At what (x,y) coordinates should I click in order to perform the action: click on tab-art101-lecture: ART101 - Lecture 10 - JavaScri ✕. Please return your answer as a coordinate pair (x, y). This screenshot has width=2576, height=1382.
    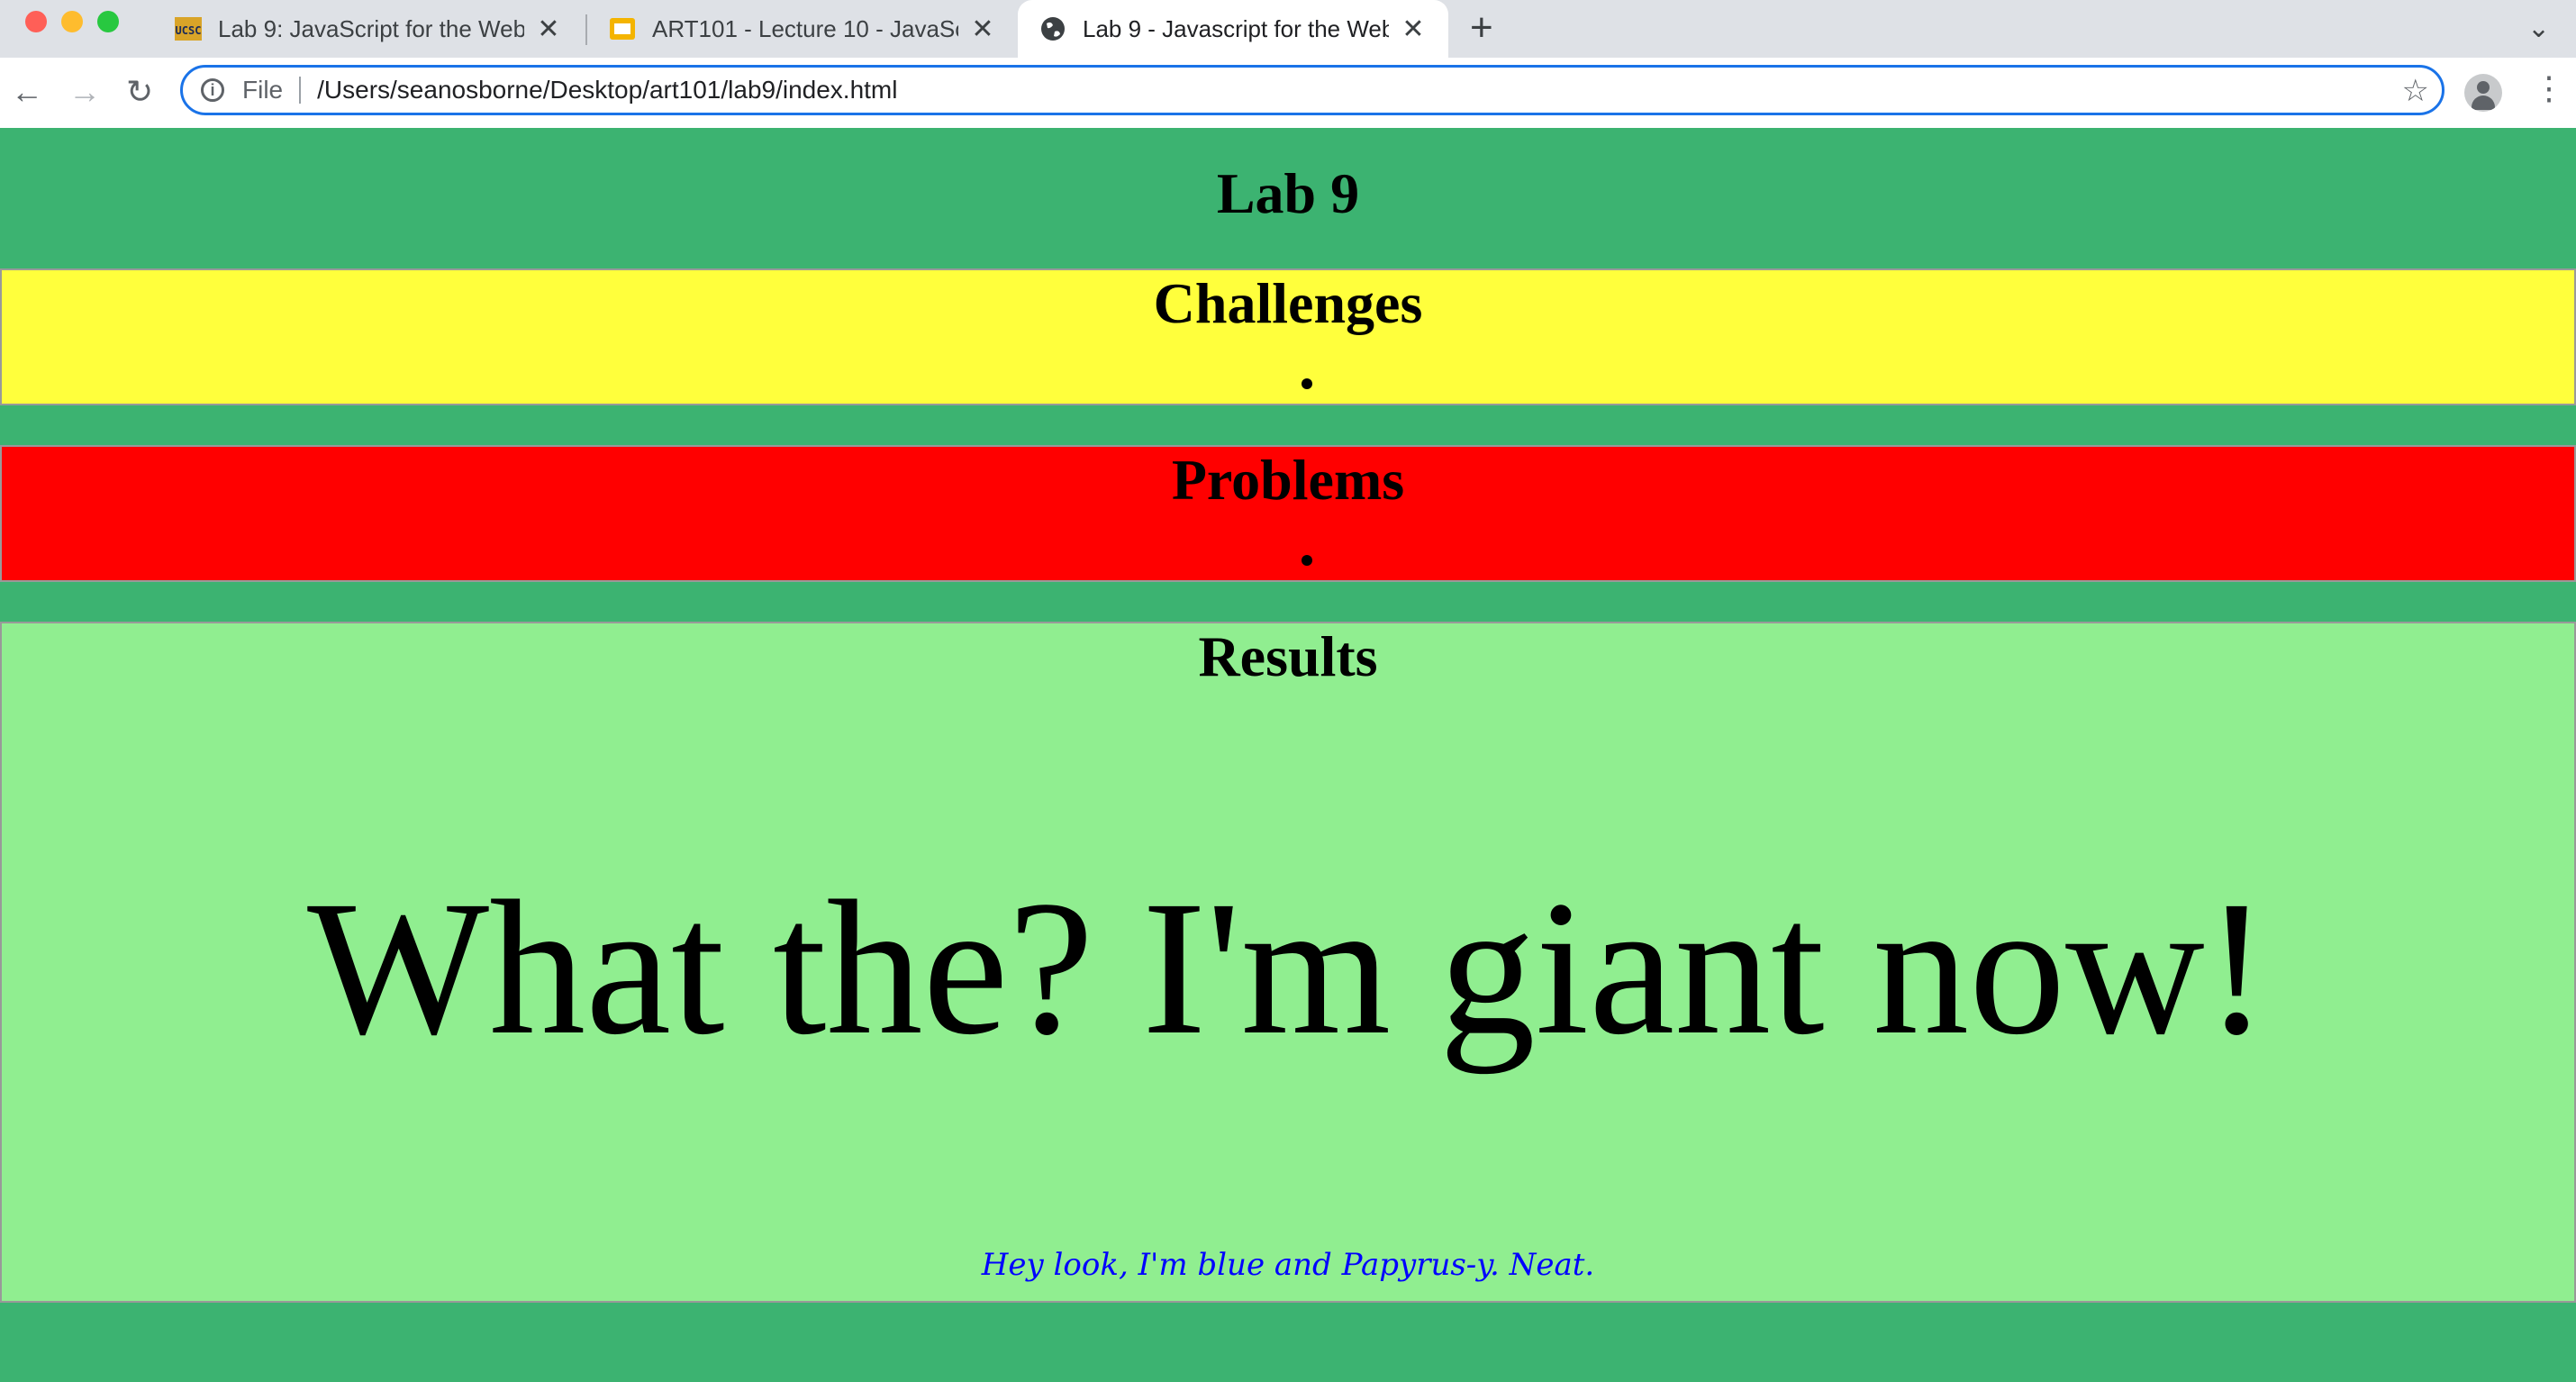
    Looking at the image, I should click on (802, 29).